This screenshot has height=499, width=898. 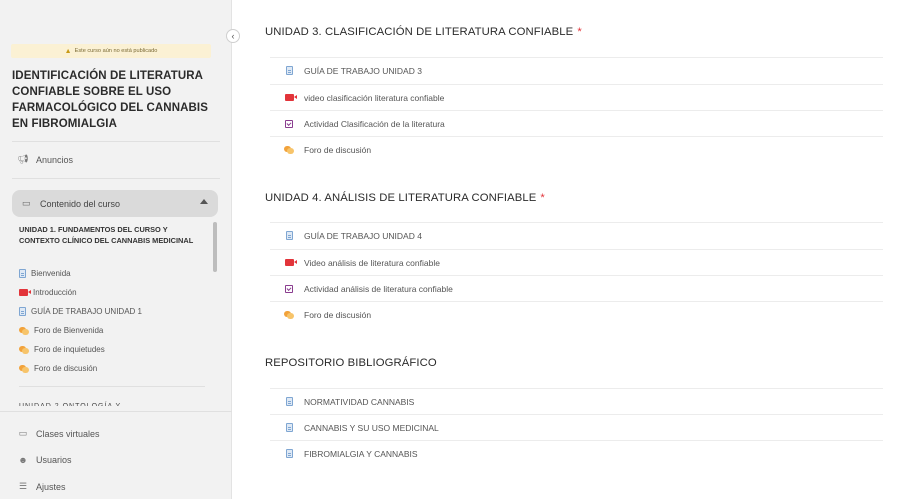 I want to click on sidebar-subitem-introduccion: Introducción, so click(x=48, y=292).